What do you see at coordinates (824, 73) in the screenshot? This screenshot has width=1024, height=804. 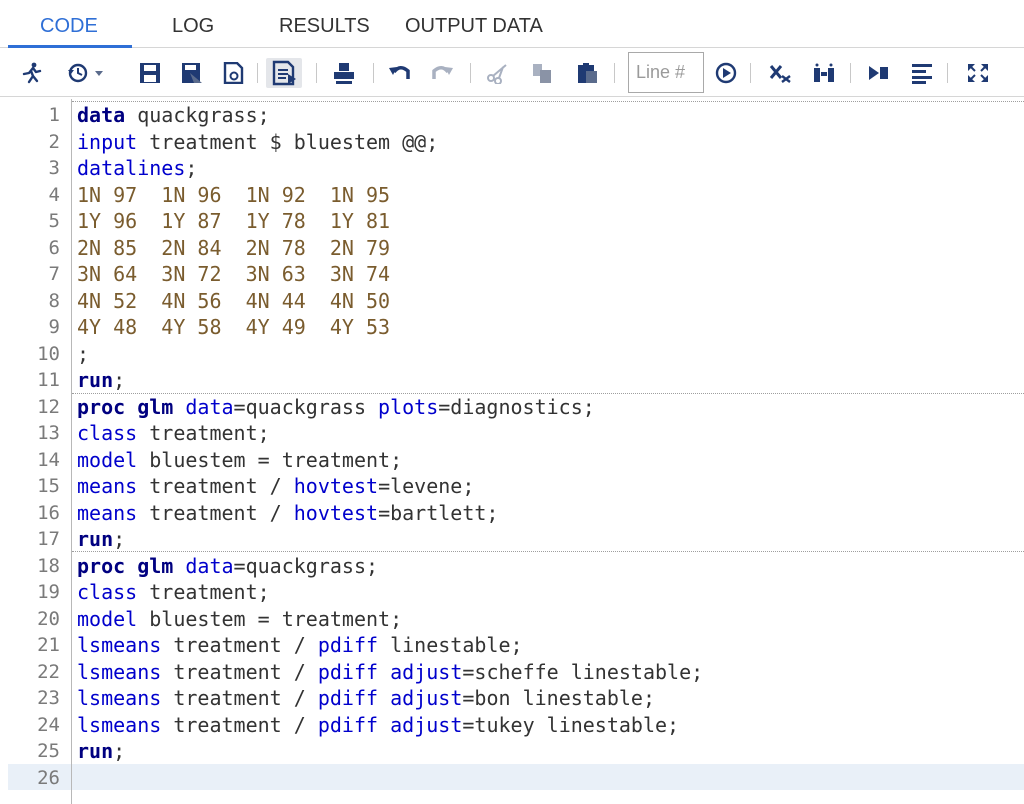 I see `snippets-icon` at bounding box center [824, 73].